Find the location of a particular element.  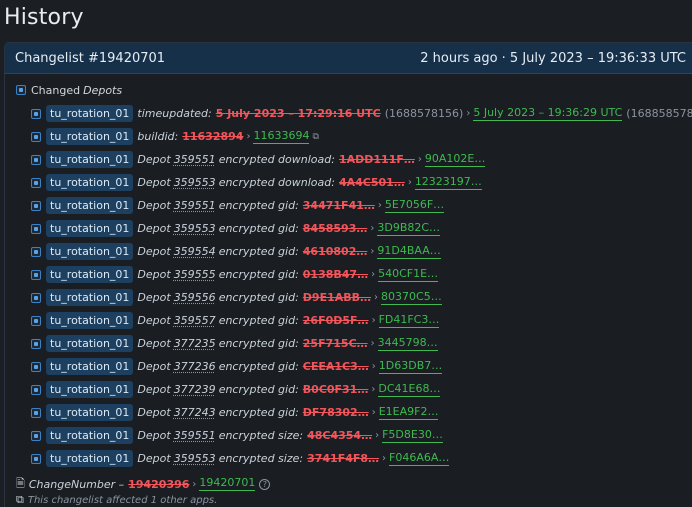

change-number-new: 19420701 is located at coordinates (227, 484).